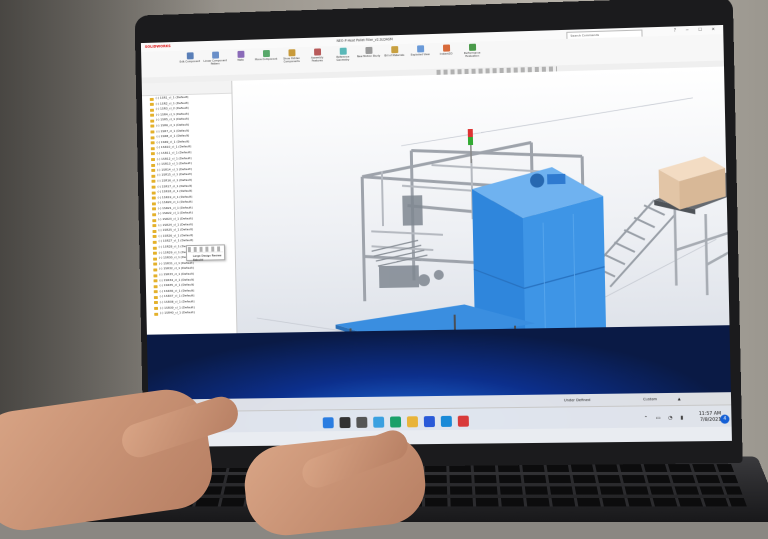 This screenshot has height=539, width=768. I want to click on ribbon-button-5: Assembly Features, so click(317, 55).